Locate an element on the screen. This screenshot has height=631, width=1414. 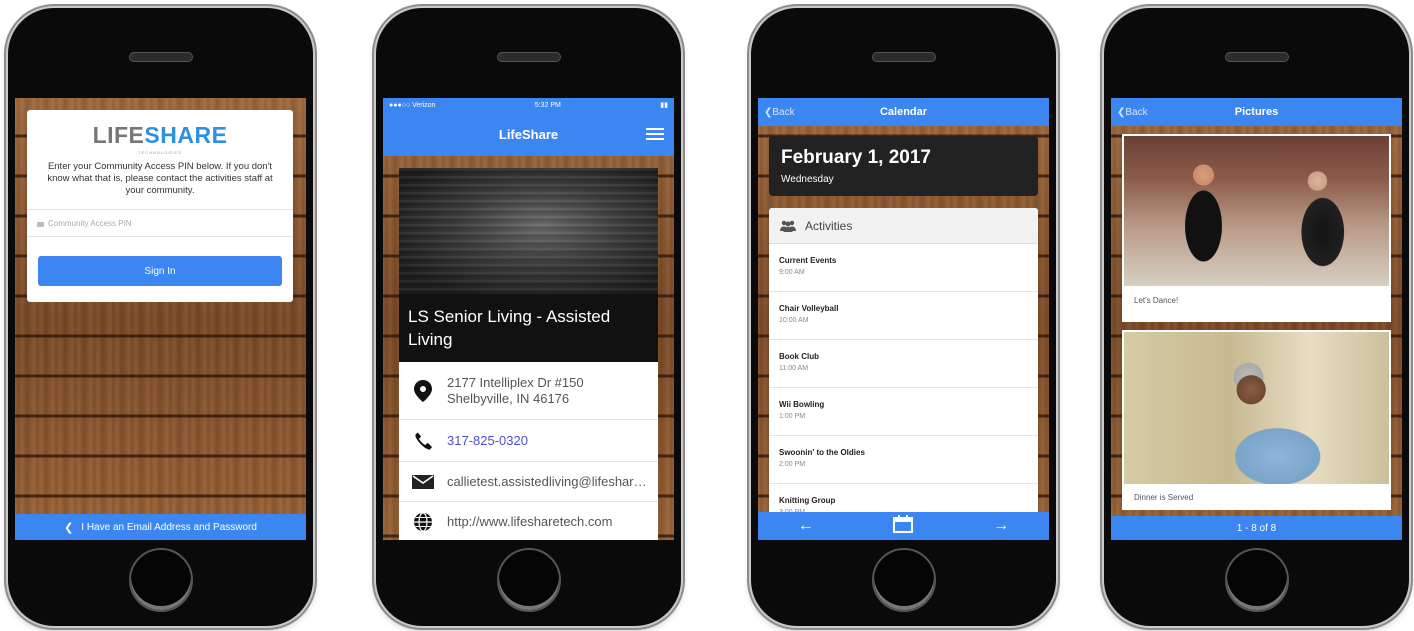
dance-photo is located at coordinates (1256, 211).